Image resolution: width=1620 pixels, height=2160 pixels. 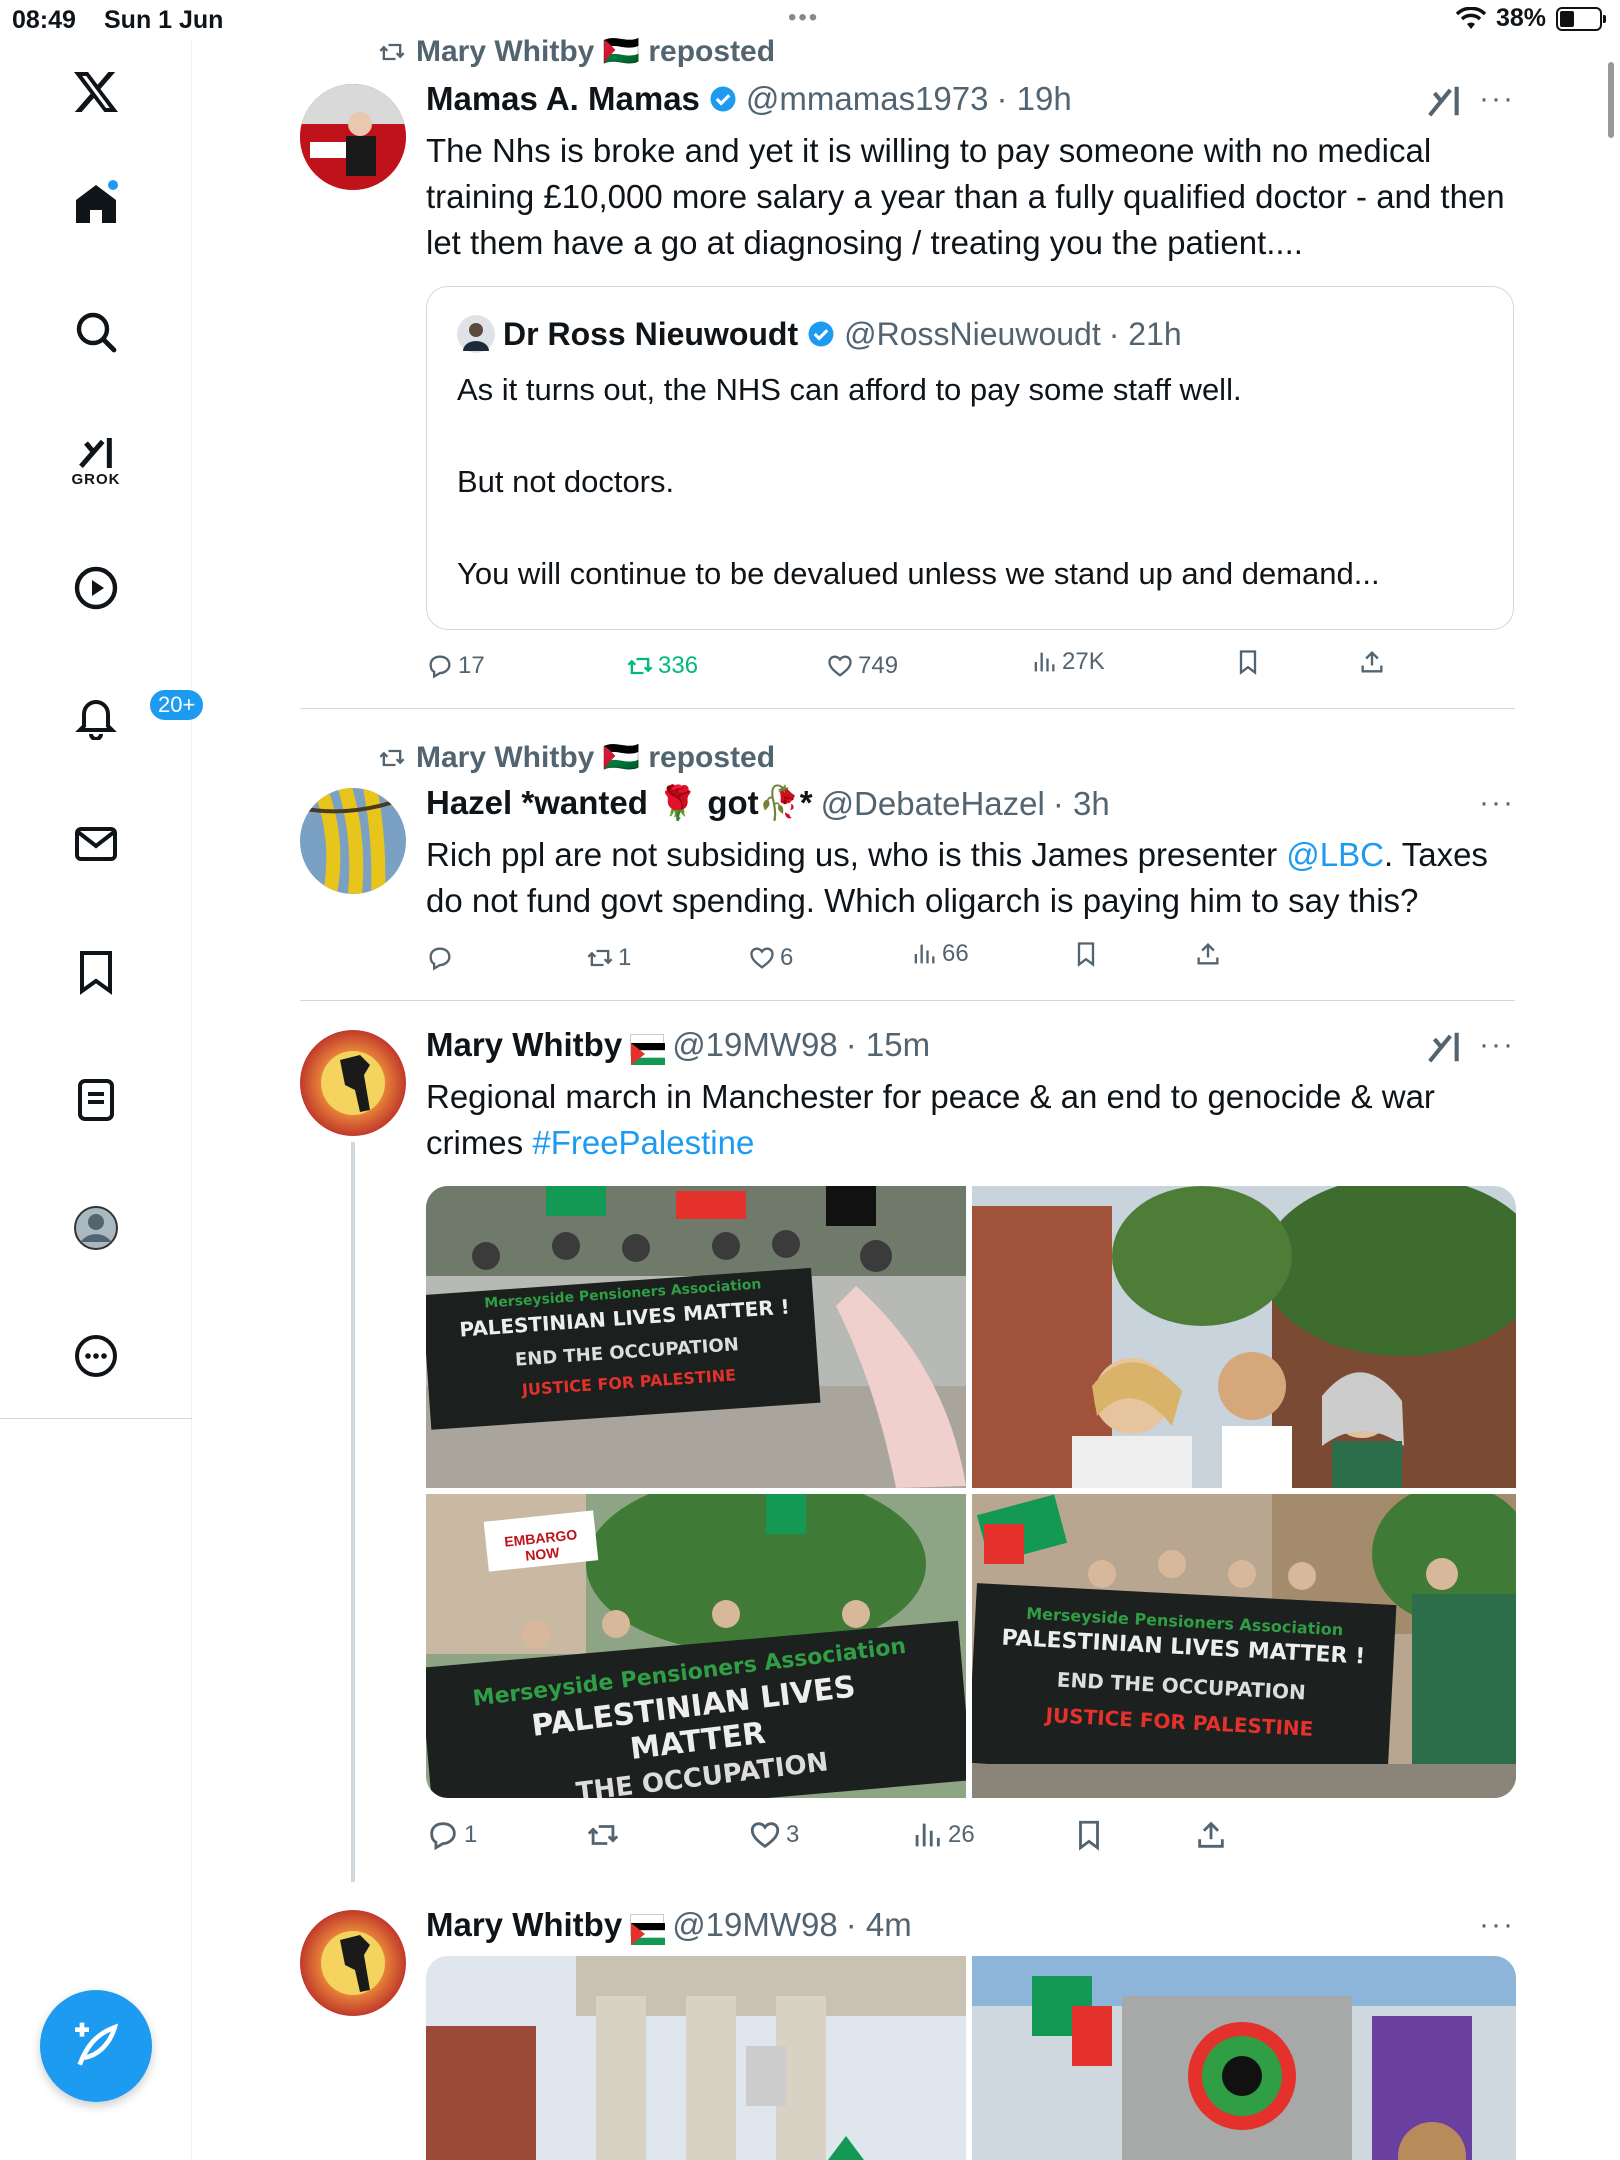 I want to click on notifications-badge: 20+, so click(x=177, y=705).